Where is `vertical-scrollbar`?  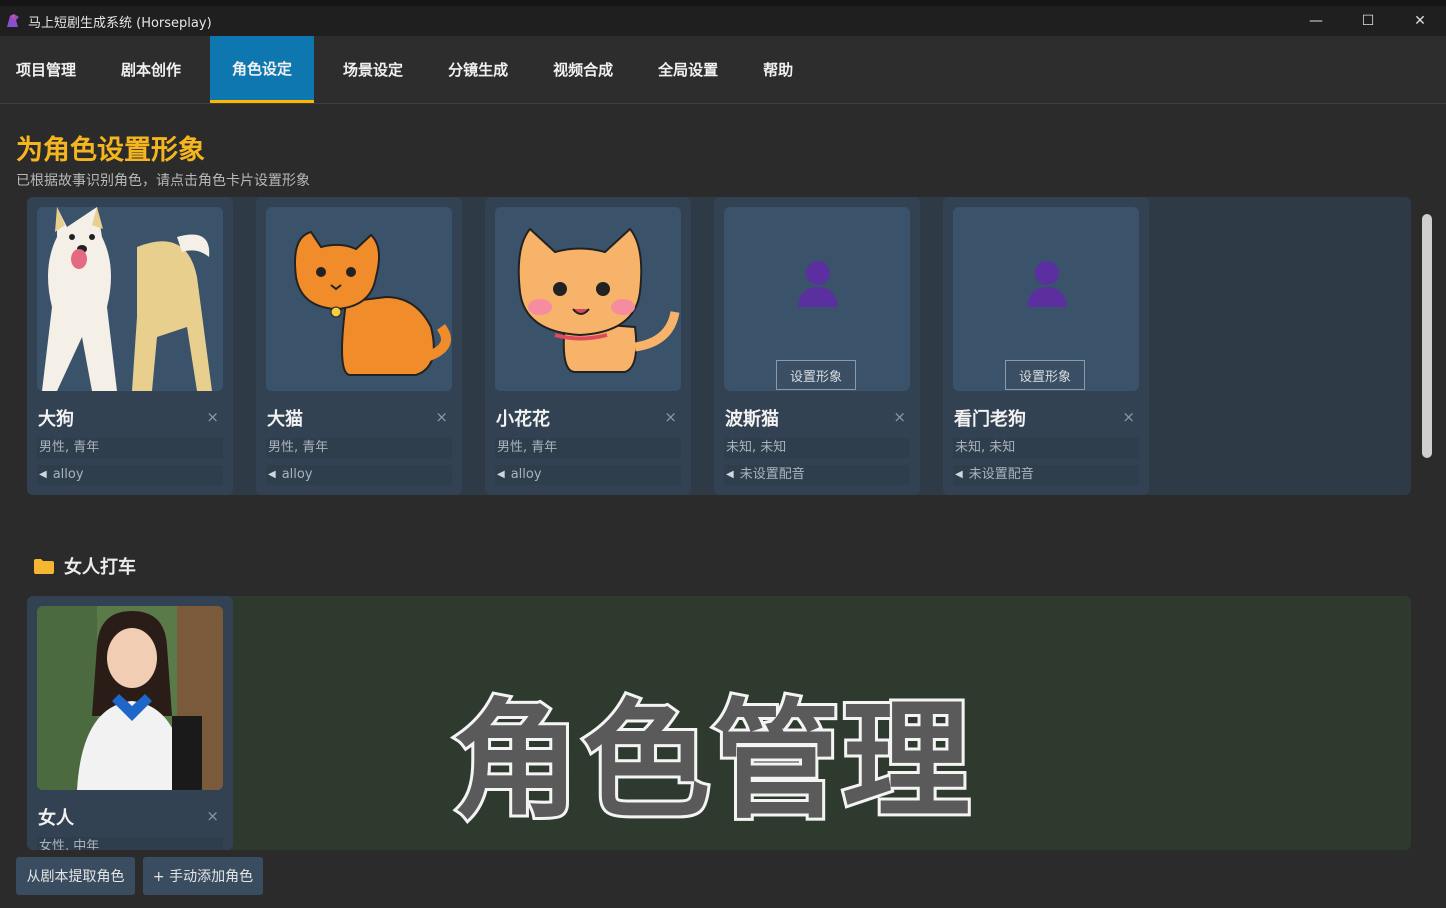
vertical-scrollbar is located at coordinates (1427, 336).